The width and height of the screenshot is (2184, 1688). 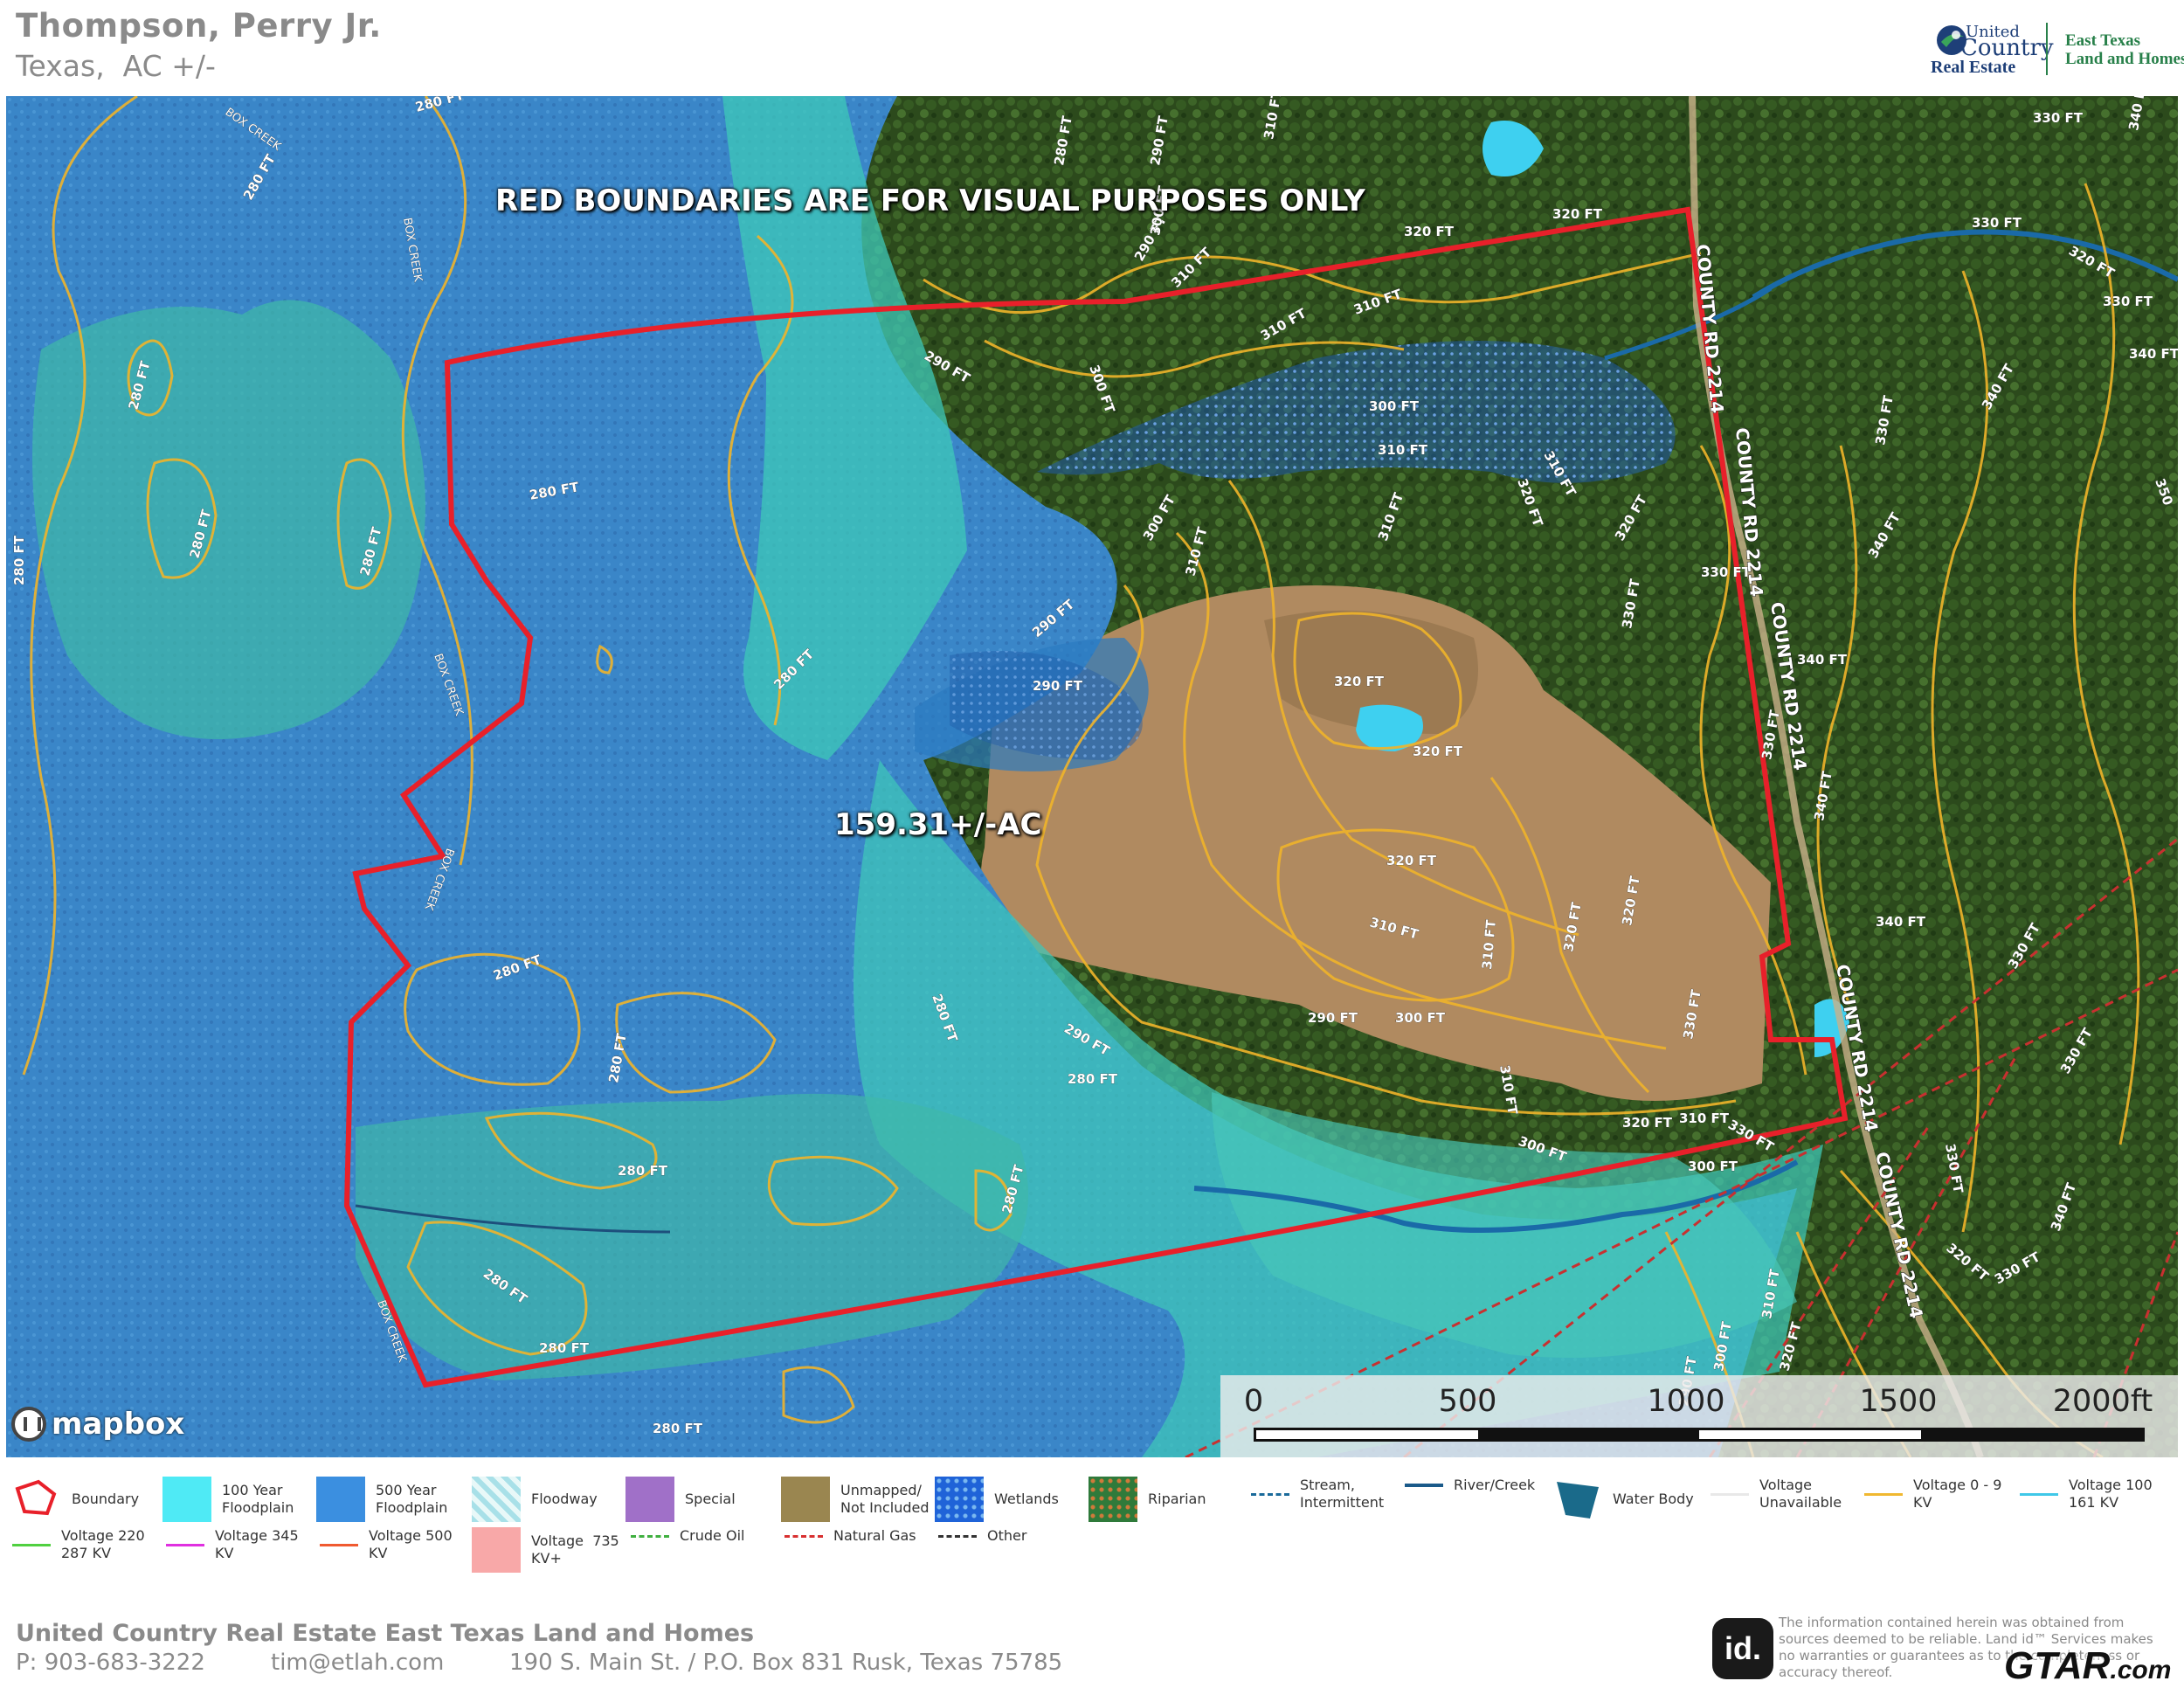 What do you see at coordinates (982, 1536) in the screenshot?
I see `legend-item-other: Other` at bounding box center [982, 1536].